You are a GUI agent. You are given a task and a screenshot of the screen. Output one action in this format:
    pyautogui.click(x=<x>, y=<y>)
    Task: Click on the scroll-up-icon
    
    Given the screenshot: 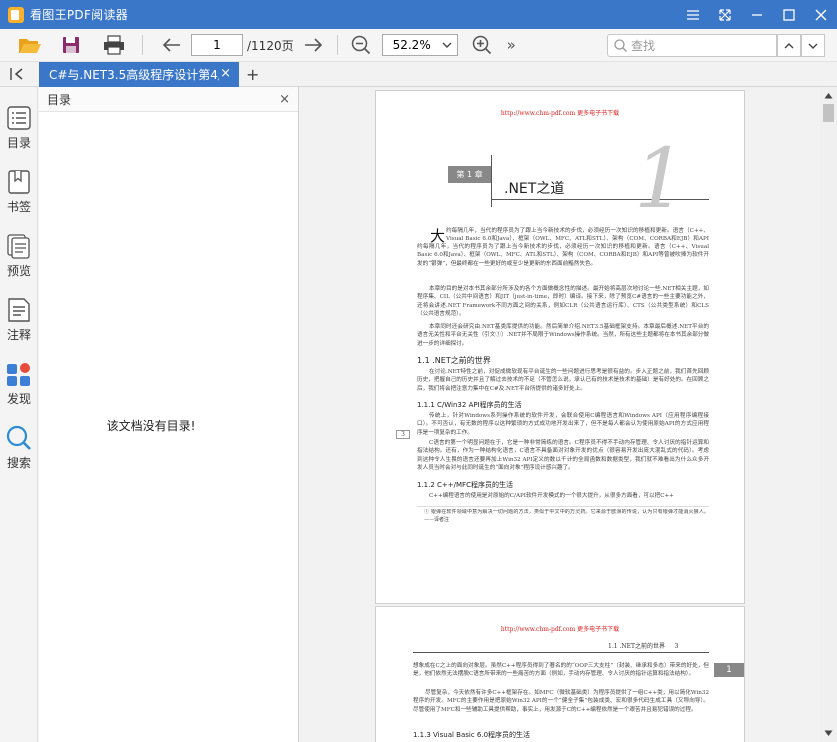 What is the action you would take?
    pyautogui.click(x=828, y=96)
    